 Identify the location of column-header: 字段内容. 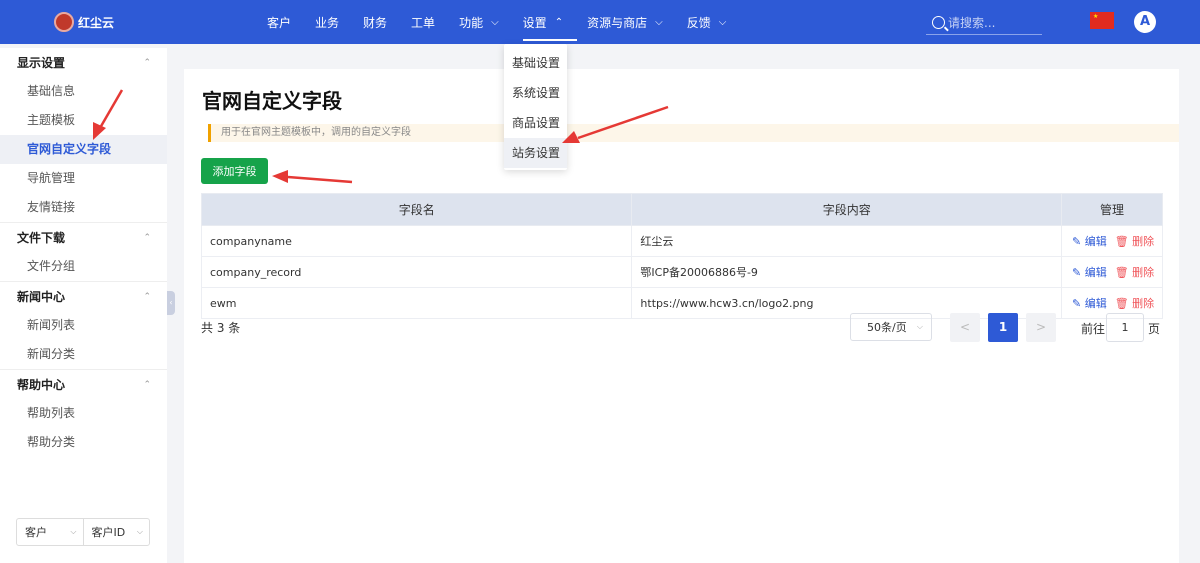
(846, 209).